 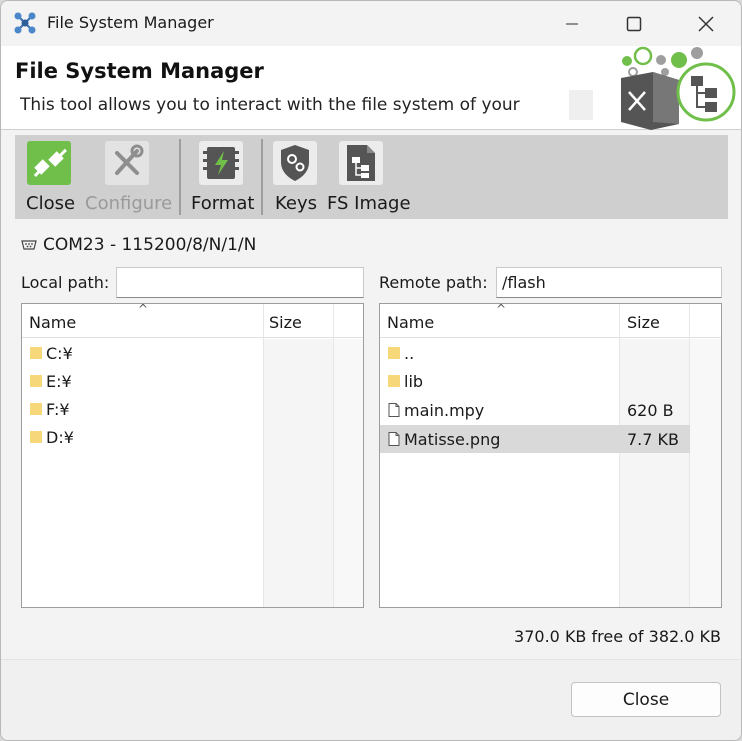 I want to click on list-item-name: D:¥, so click(x=60, y=437).